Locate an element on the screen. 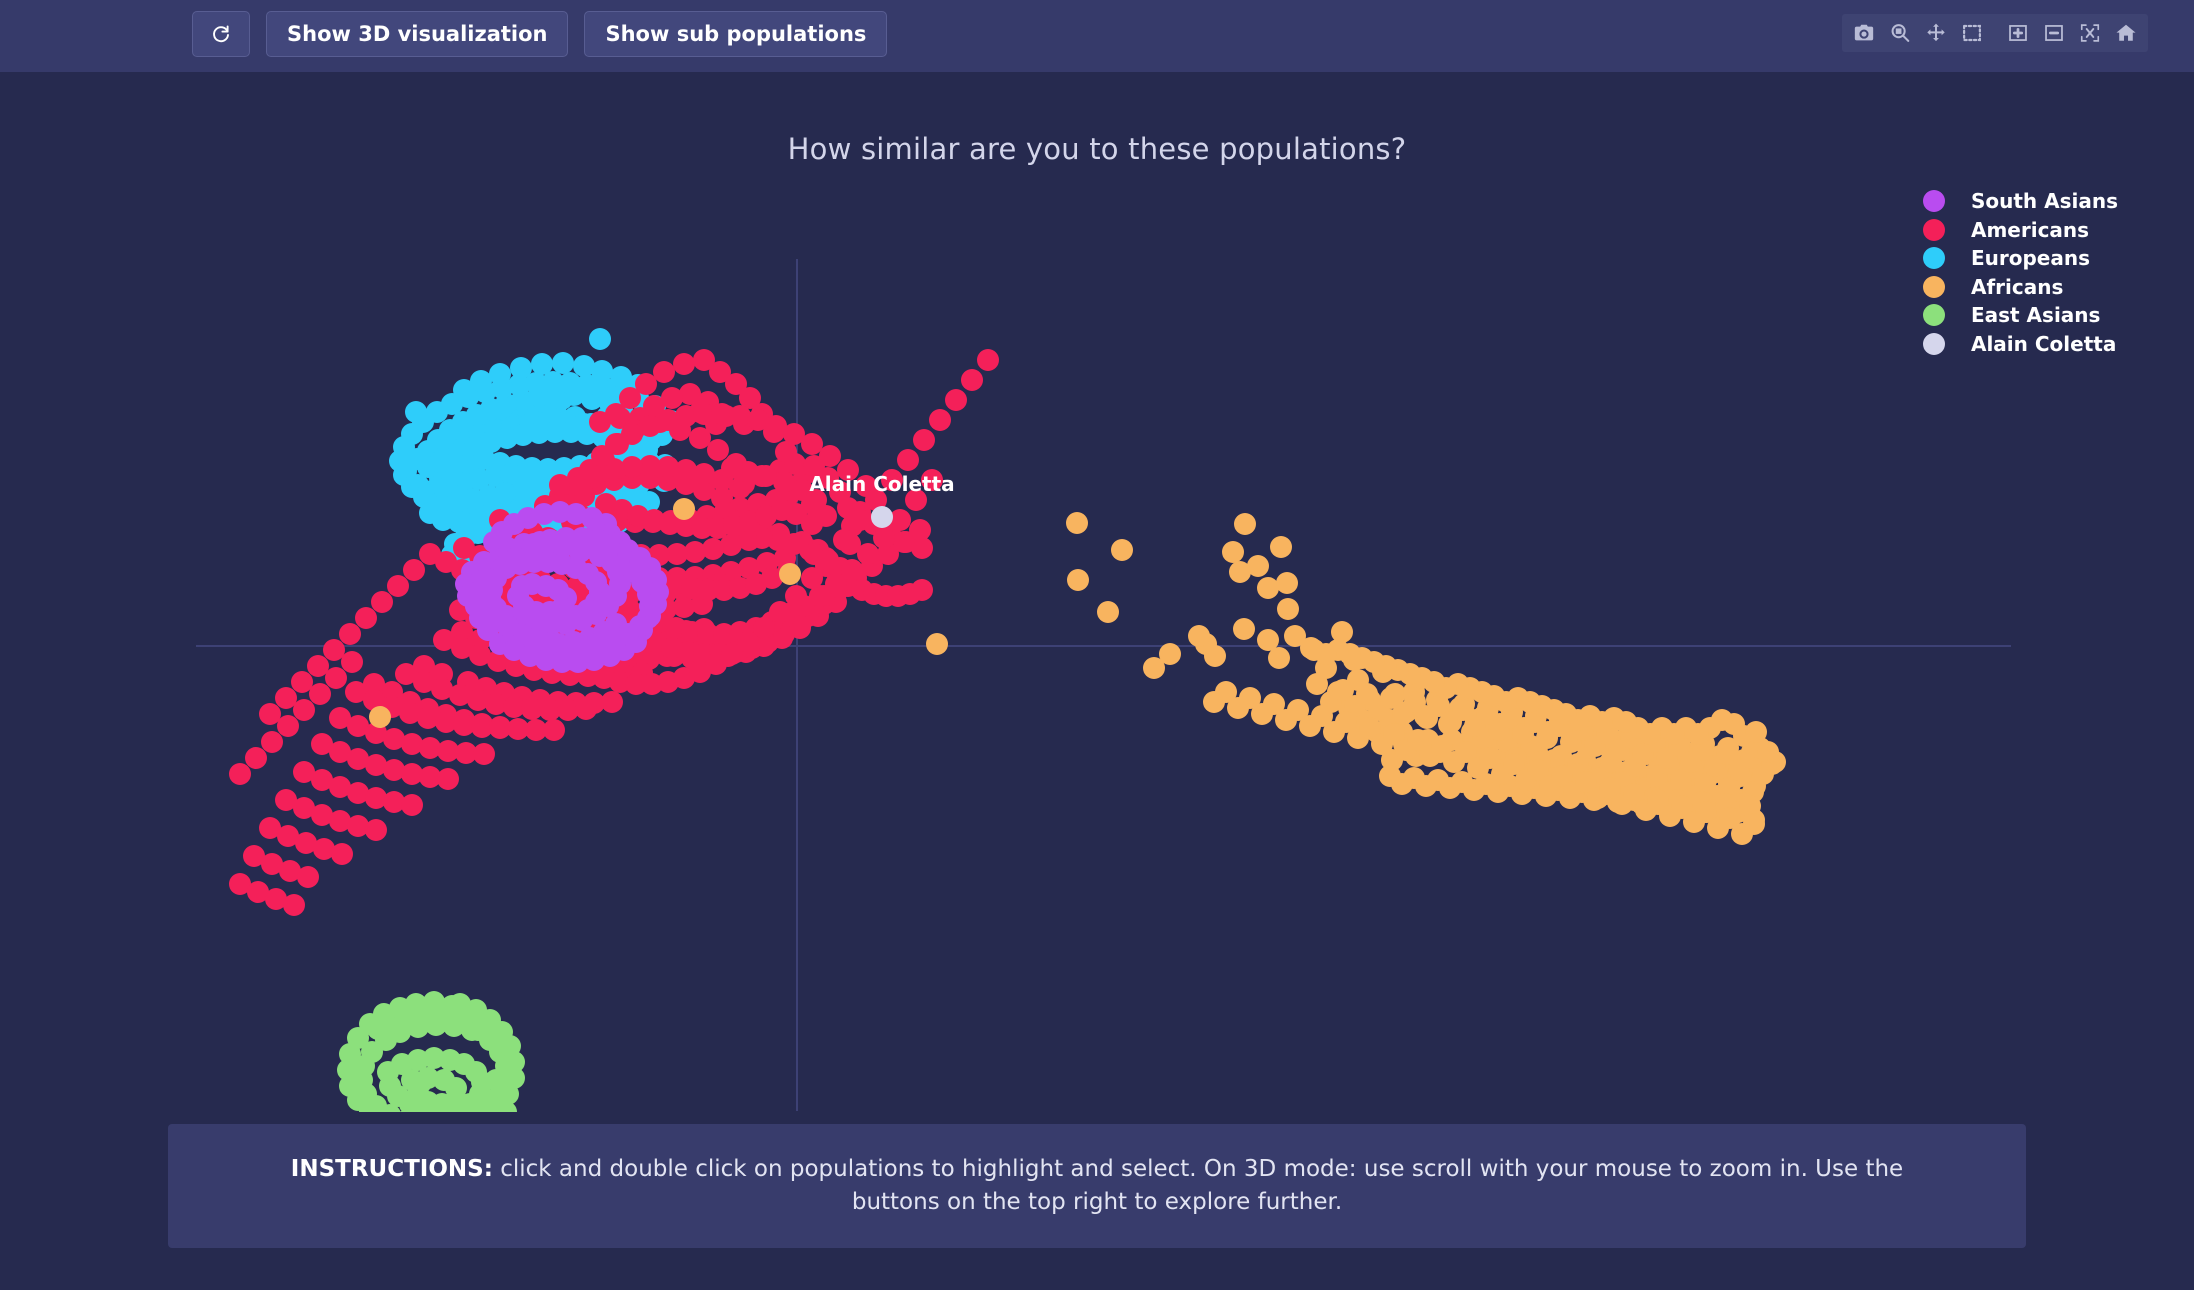 The height and width of the screenshot is (1290, 2194). legend-item: Europeans is located at coordinates (2020, 258).